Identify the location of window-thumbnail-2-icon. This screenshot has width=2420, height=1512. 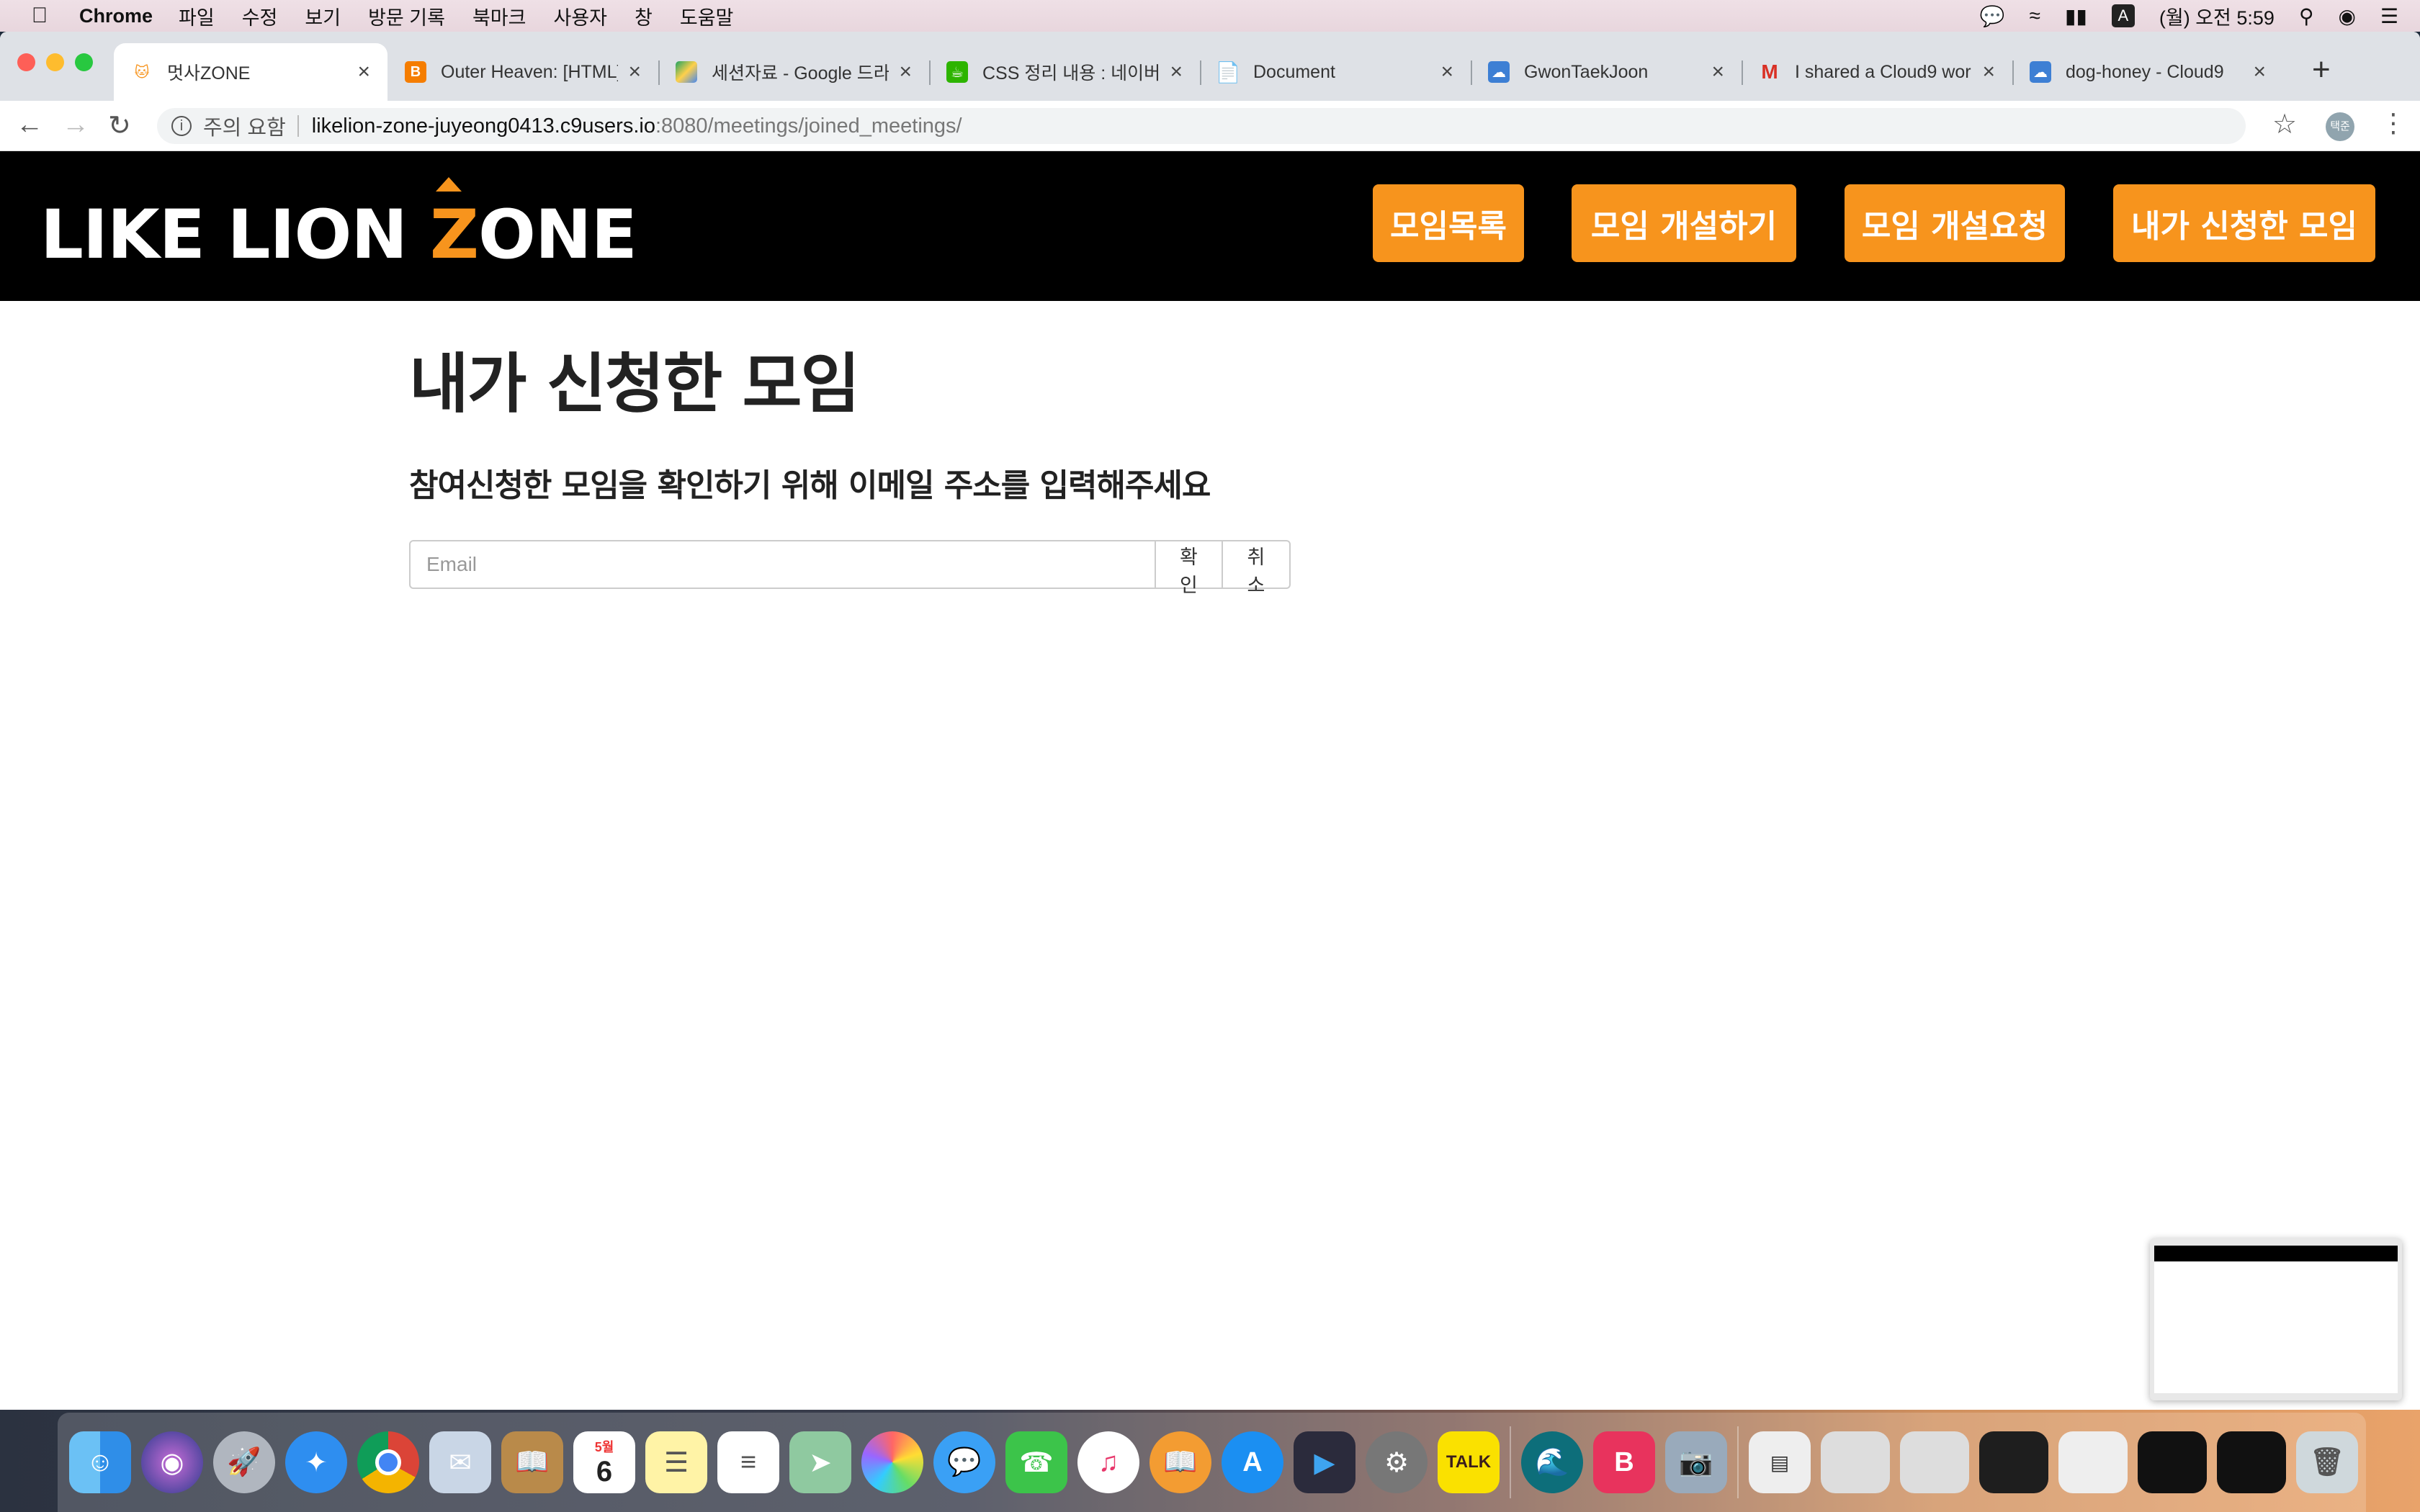
(1935, 1462).